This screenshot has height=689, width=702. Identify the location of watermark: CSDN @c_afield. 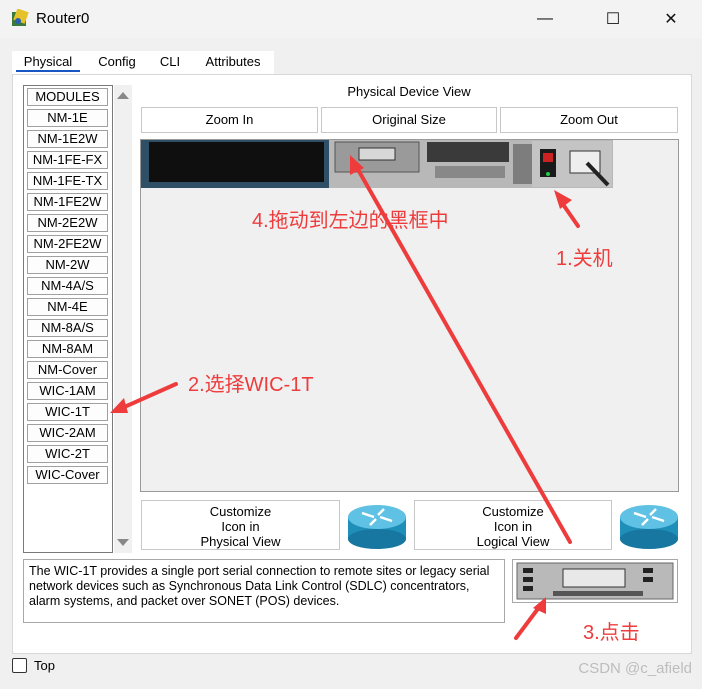
(635, 668).